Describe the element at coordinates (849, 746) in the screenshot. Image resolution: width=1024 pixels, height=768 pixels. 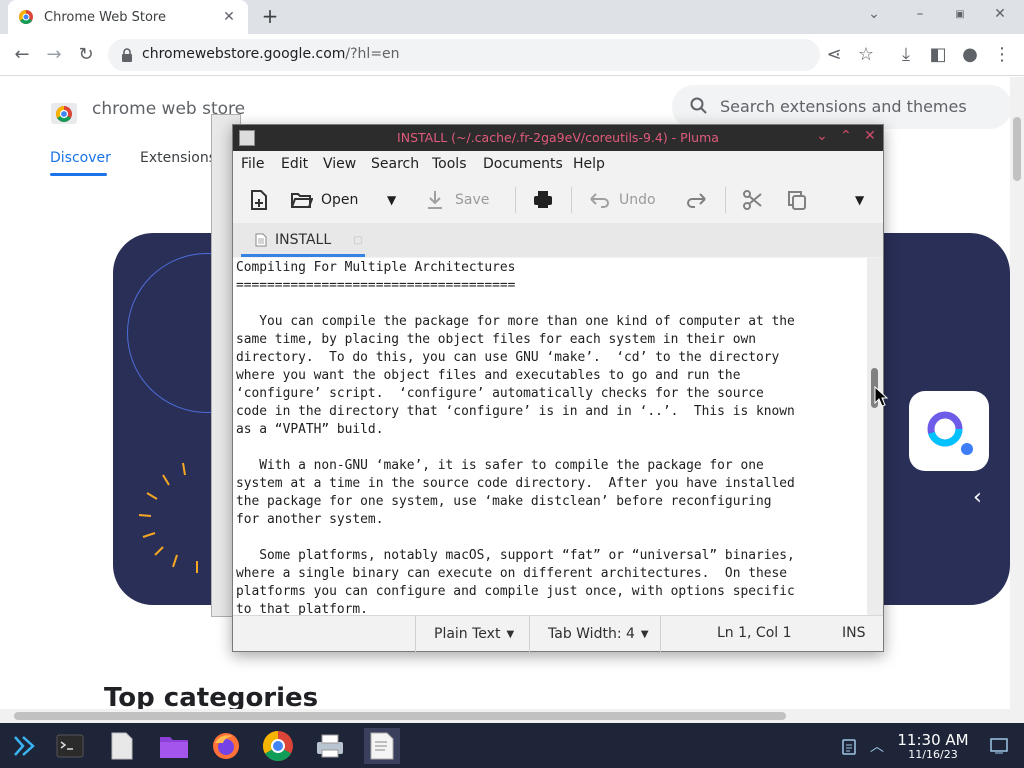
I see `clipboard-icon` at that location.